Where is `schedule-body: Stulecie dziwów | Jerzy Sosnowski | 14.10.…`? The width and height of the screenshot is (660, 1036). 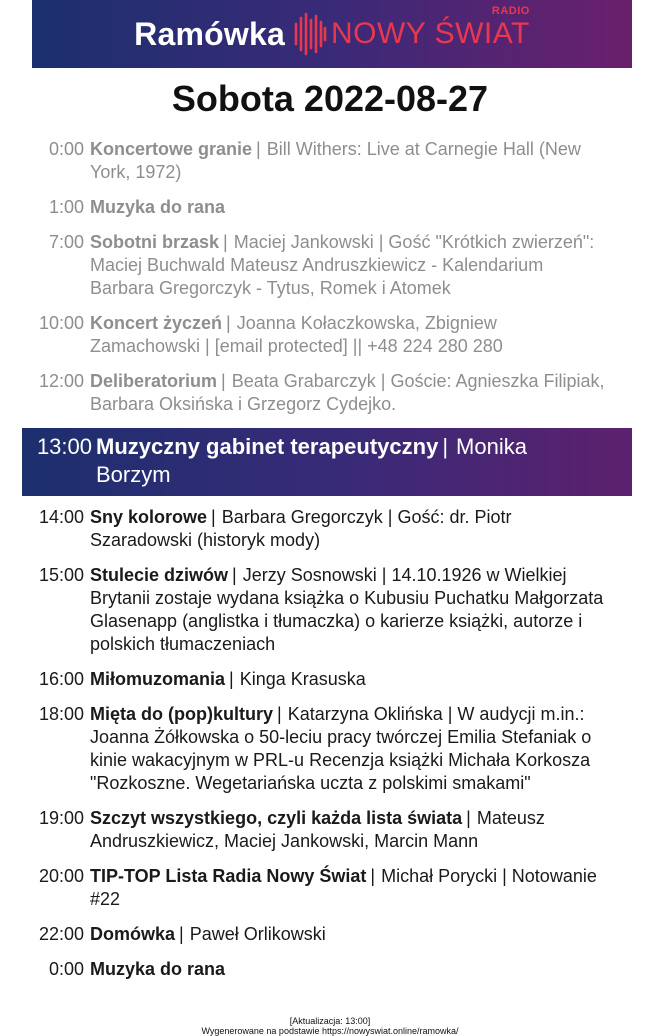 schedule-body: Stulecie dziwów | Jerzy Sosnowski | 14.10.… is located at coordinates (349, 610).